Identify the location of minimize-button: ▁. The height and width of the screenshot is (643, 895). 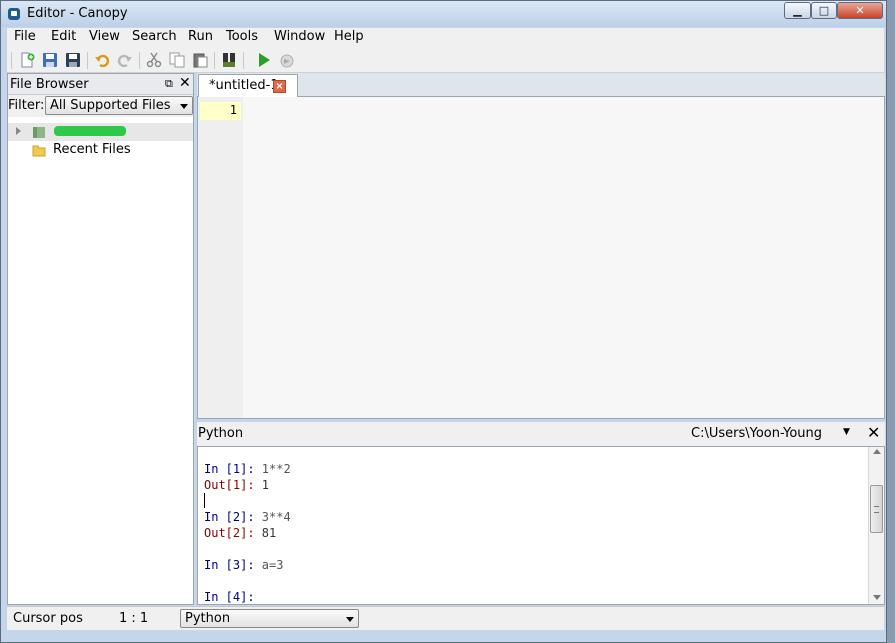
(797, 10).